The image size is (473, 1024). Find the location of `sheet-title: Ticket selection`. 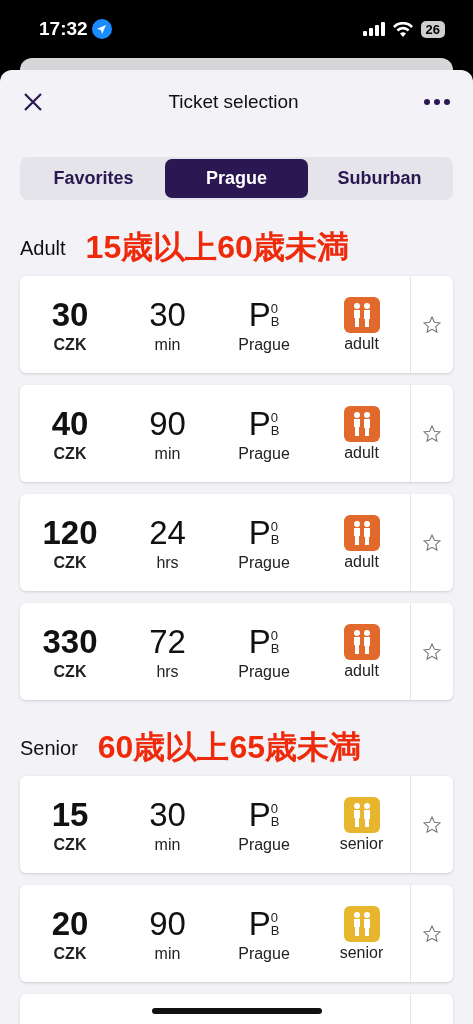

sheet-title: Ticket selection is located at coordinates (233, 102).